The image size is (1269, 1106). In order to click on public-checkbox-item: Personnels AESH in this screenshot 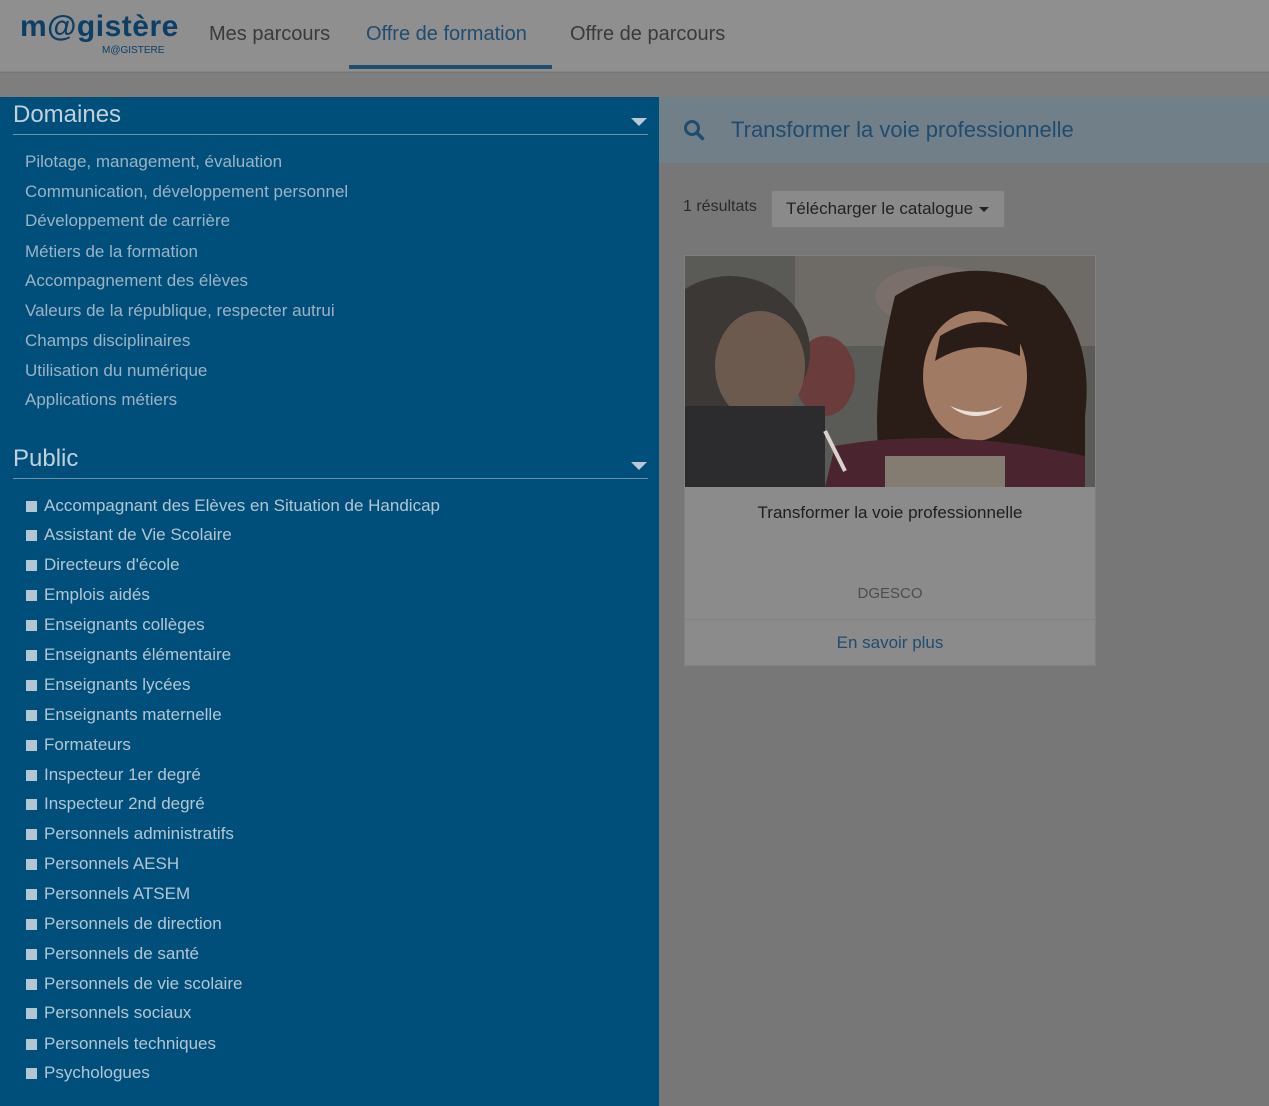, I will do `click(102, 864)`.